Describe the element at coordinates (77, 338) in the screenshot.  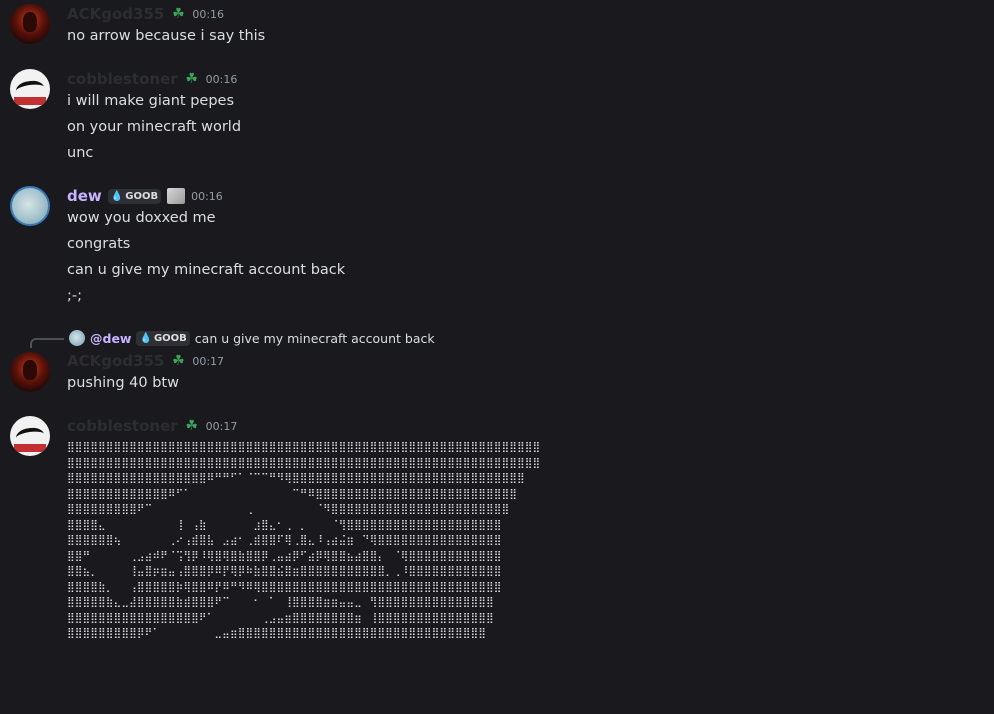
I see `reply-avatar` at that location.